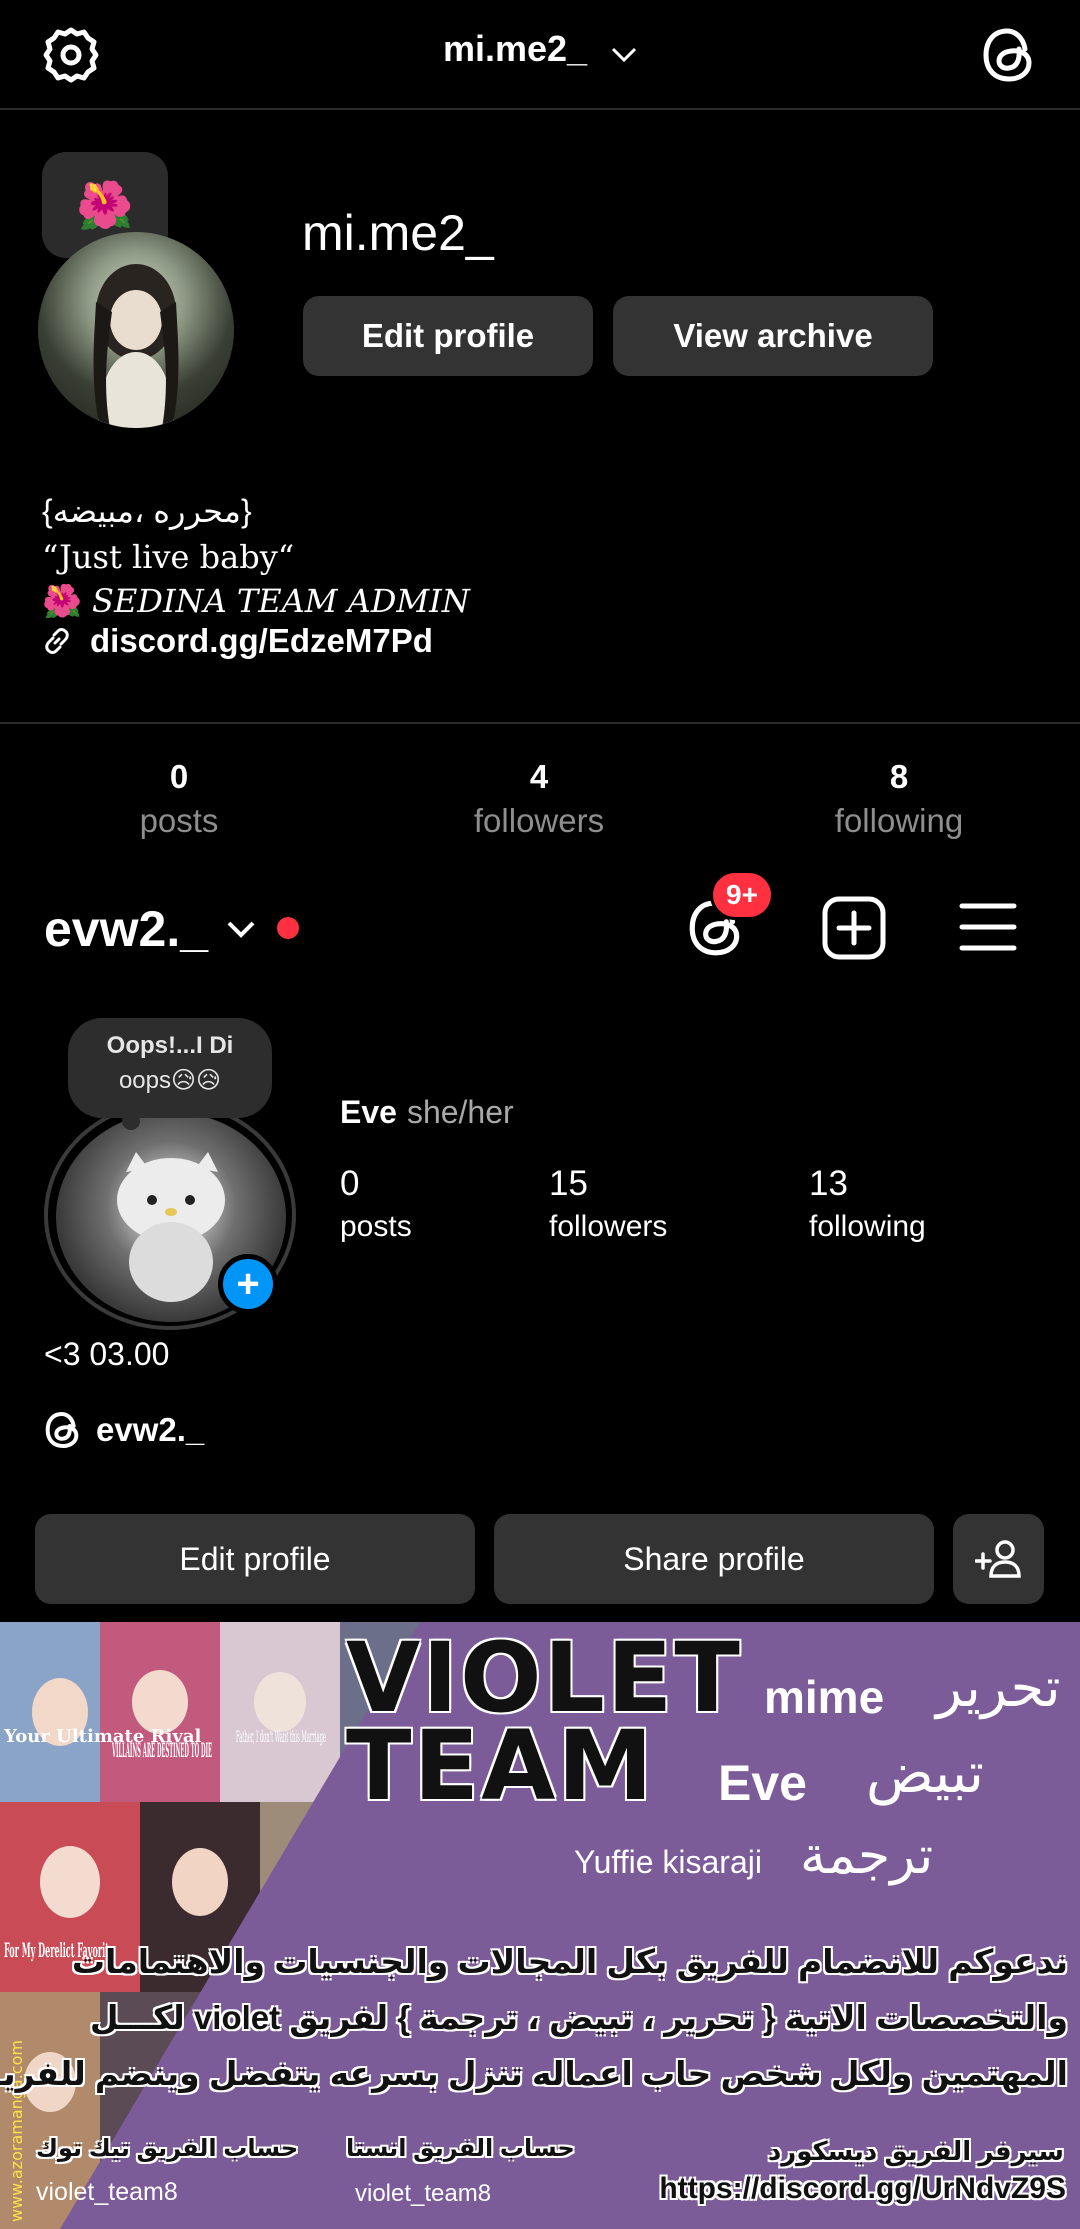 The width and height of the screenshot is (1080, 2229). I want to click on menu-icon, so click(988, 927).